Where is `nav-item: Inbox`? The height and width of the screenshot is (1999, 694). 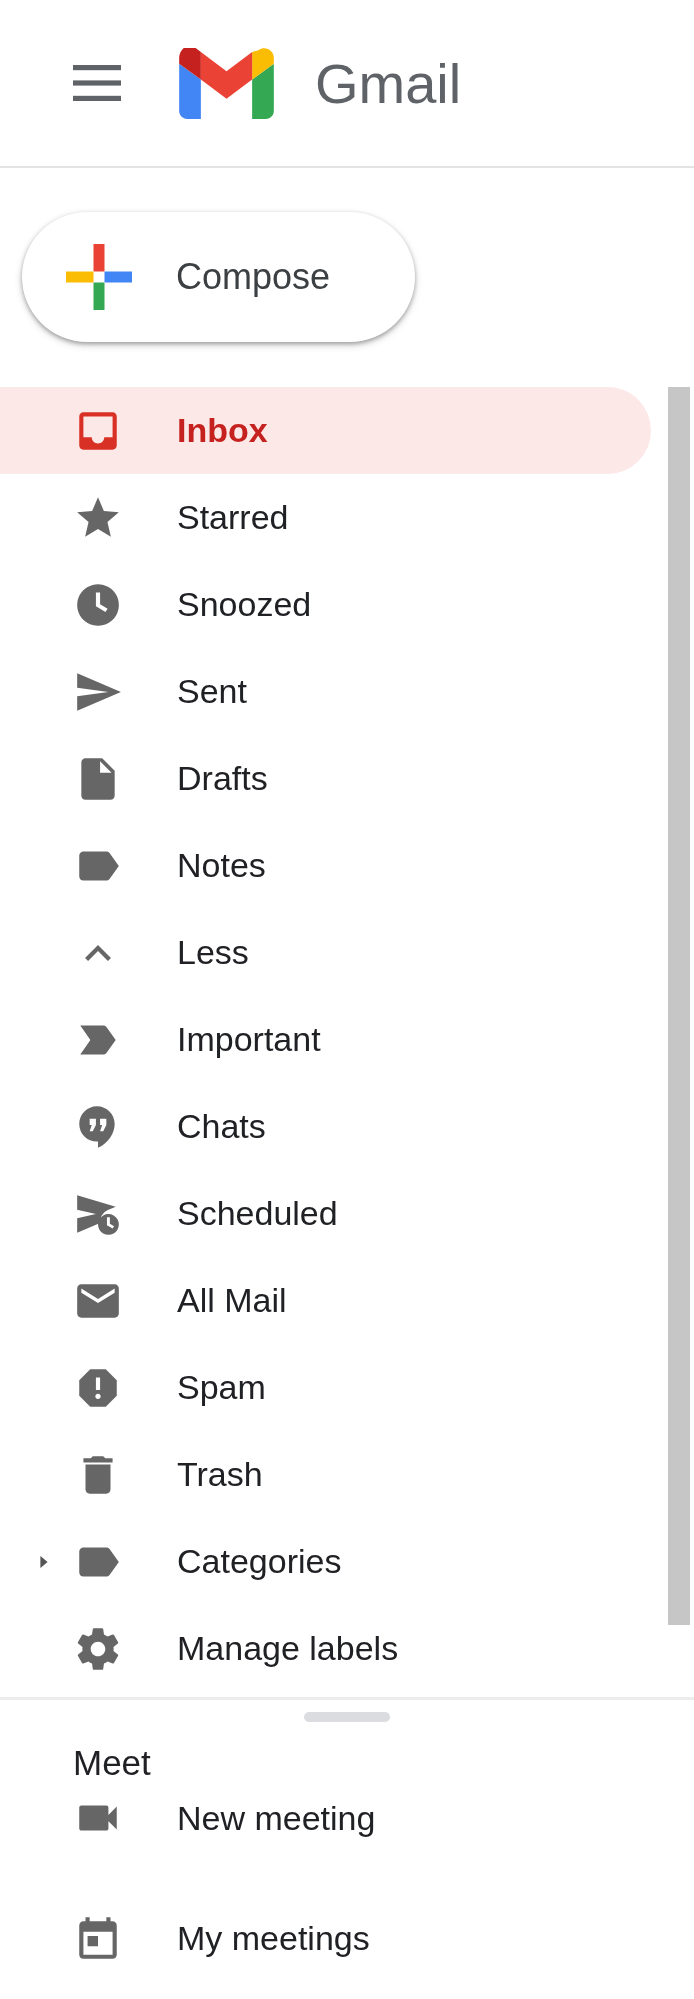
nav-item: Inbox is located at coordinates (325, 430).